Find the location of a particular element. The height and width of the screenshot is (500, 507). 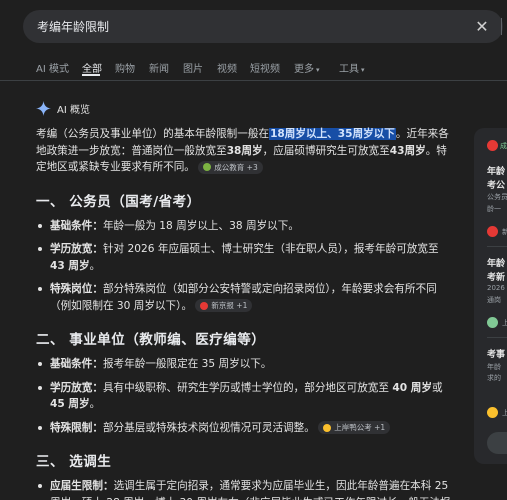

close-icon: ✕ is located at coordinates (482, 26).